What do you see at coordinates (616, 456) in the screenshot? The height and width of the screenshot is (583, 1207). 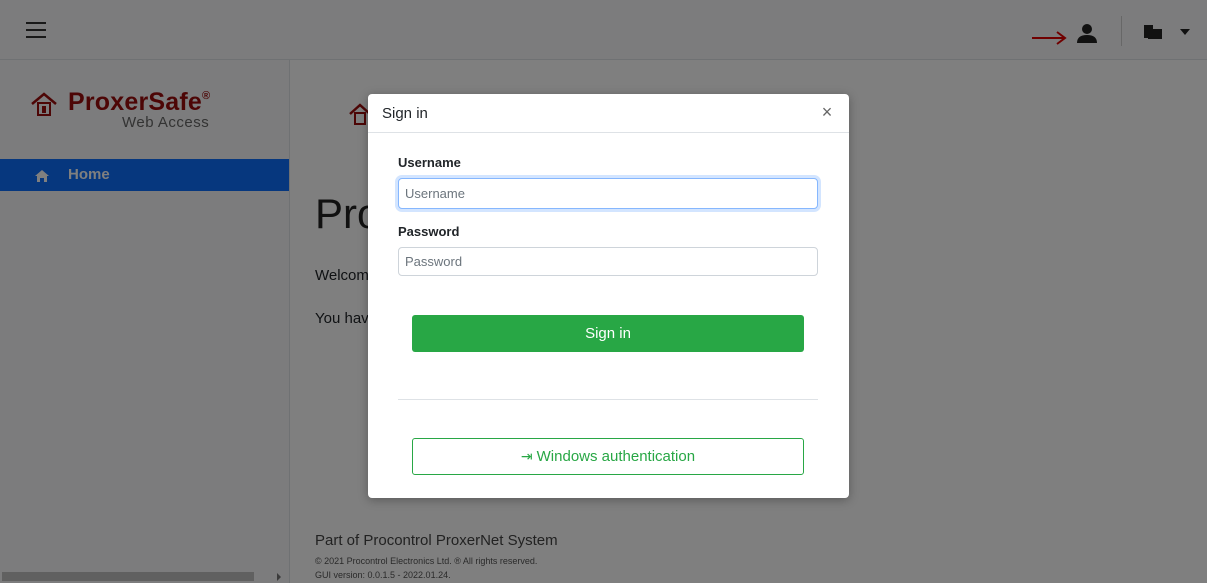 I see `windows-authentication-label: Windows authentication` at bounding box center [616, 456].